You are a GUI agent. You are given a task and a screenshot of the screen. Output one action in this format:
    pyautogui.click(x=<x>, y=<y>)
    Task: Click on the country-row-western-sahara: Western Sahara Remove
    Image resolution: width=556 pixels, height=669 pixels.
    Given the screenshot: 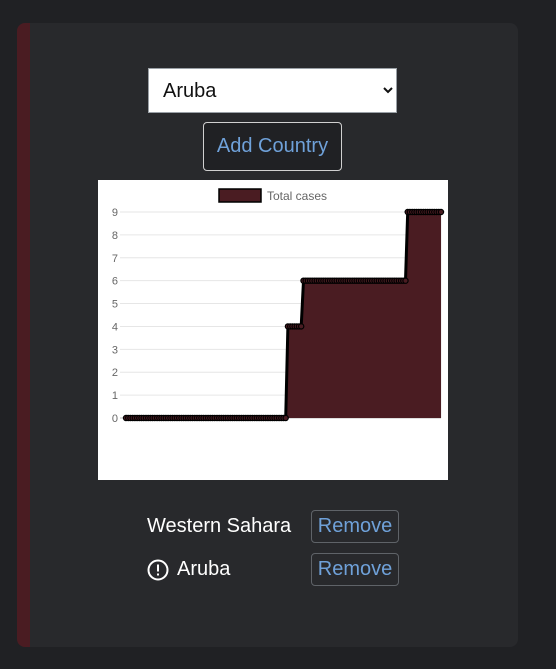 What is the action you would take?
    pyautogui.click(x=273, y=527)
    